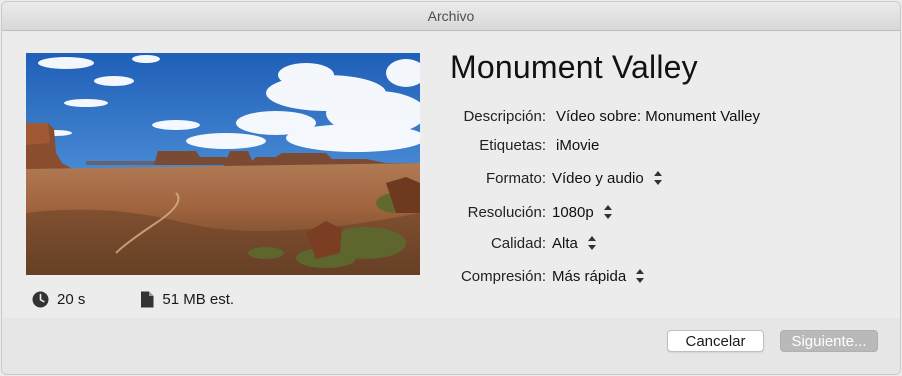  I want to click on quality-value: Alta, so click(565, 243).